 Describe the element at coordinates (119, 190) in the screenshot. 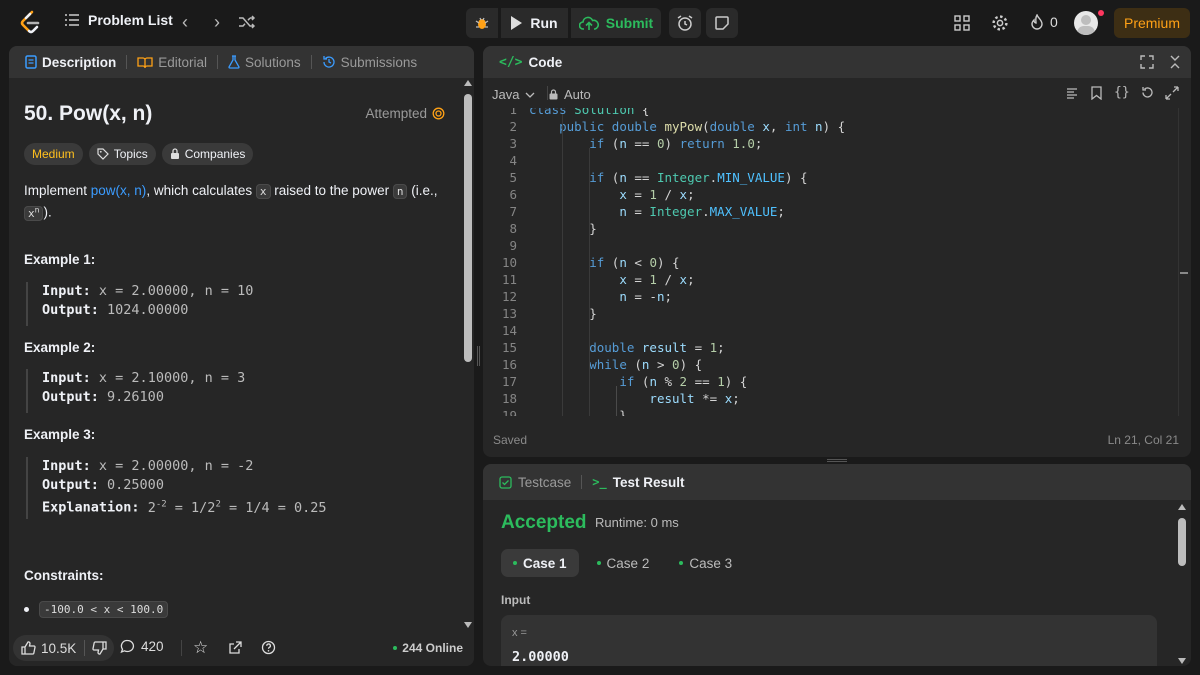

I see `pow-link: pow(x, n)` at that location.